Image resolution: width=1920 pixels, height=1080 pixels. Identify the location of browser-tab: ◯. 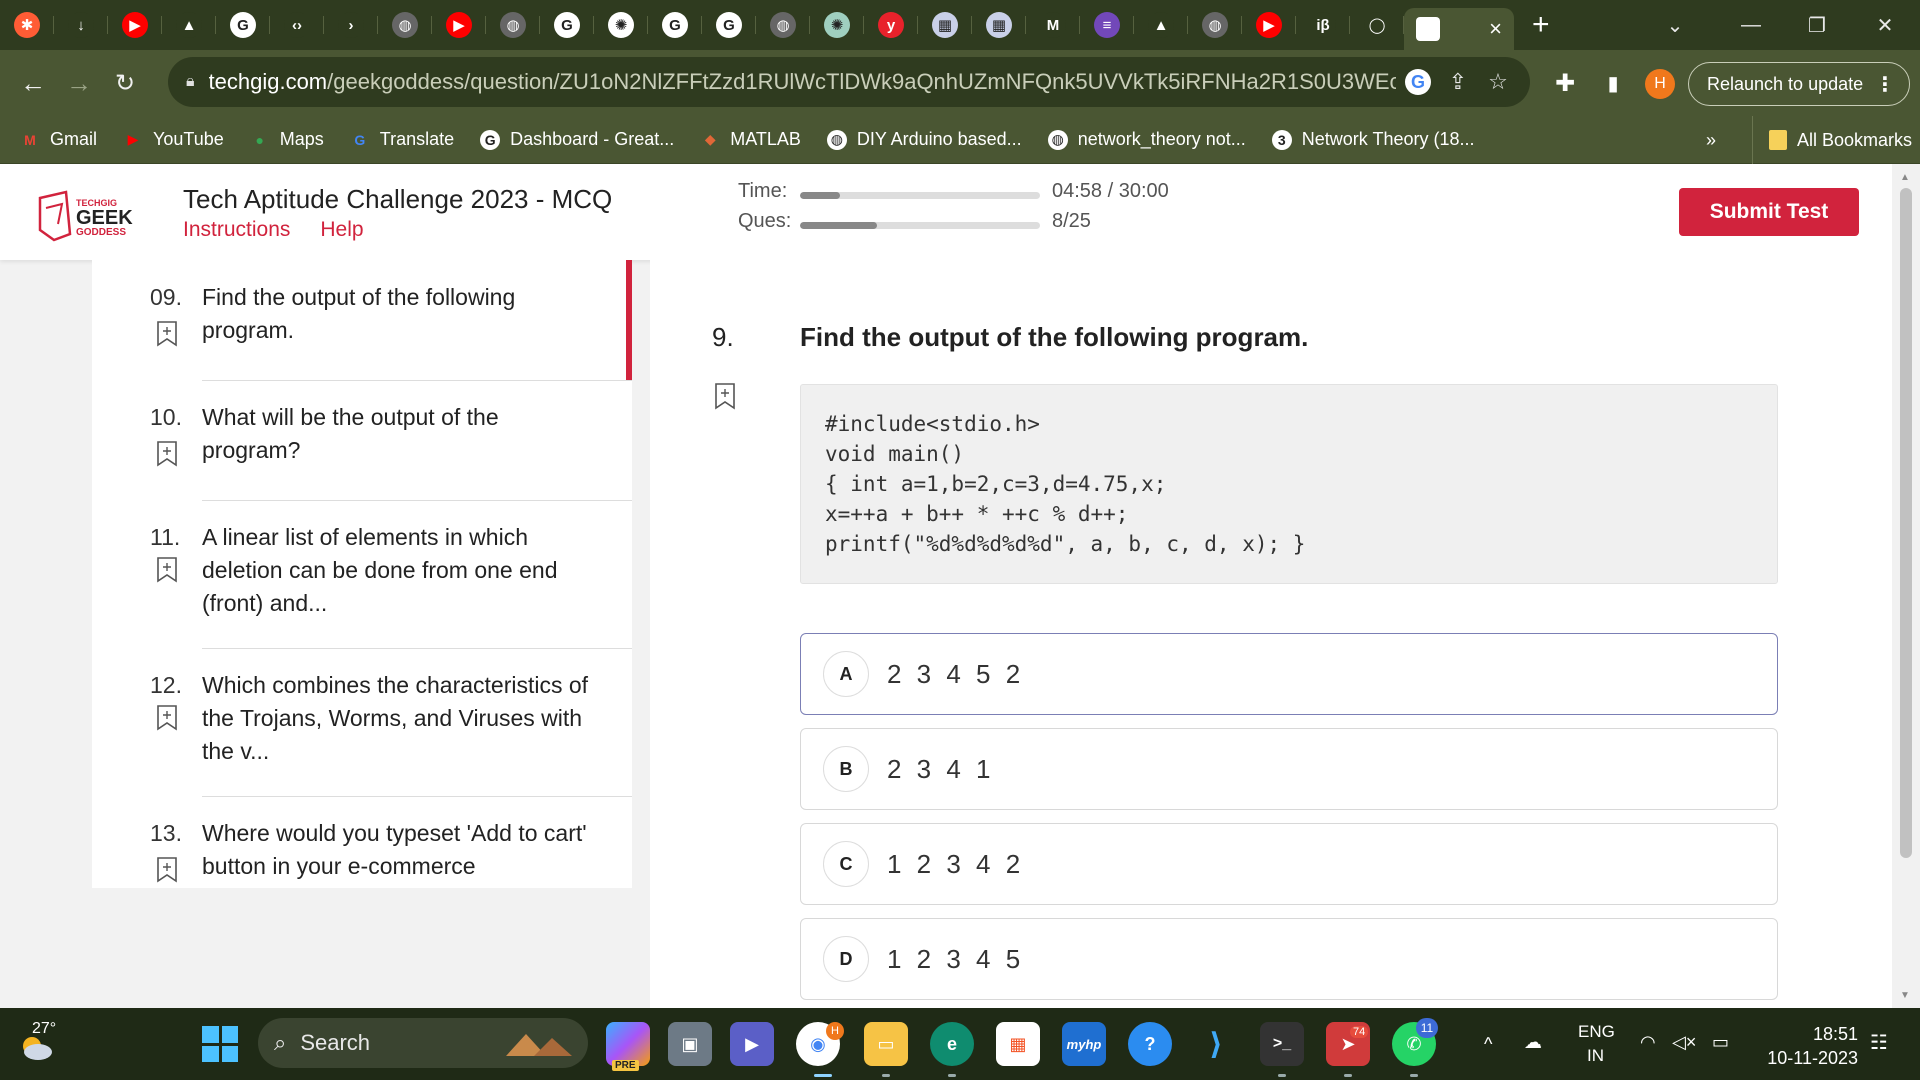
(1377, 25).